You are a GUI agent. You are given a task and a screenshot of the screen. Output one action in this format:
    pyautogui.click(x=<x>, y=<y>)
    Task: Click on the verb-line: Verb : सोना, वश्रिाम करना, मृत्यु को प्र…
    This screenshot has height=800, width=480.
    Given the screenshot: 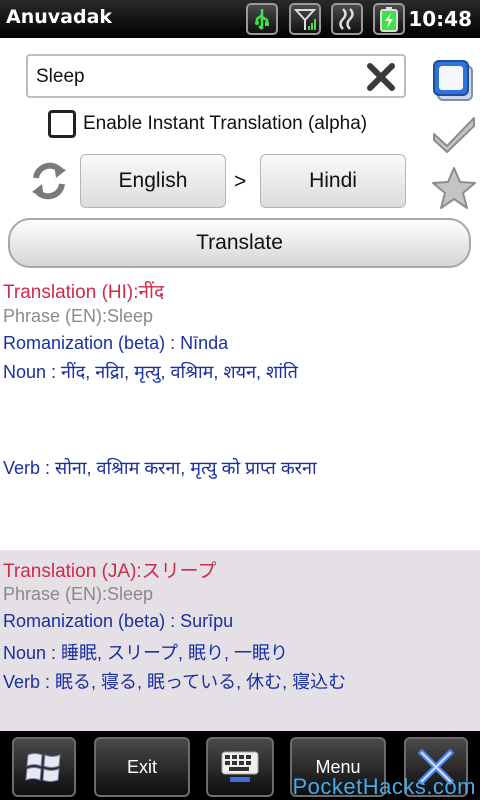 What is the action you would take?
    pyautogui.click(x=160, y=468)
    